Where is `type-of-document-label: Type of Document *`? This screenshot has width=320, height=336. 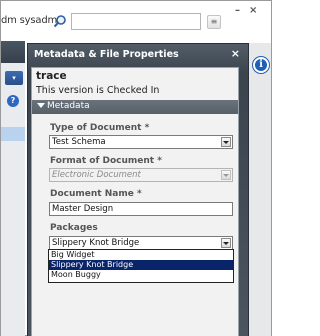
type-of-document-label: Type of Document * is located at coordinates (100, 128).